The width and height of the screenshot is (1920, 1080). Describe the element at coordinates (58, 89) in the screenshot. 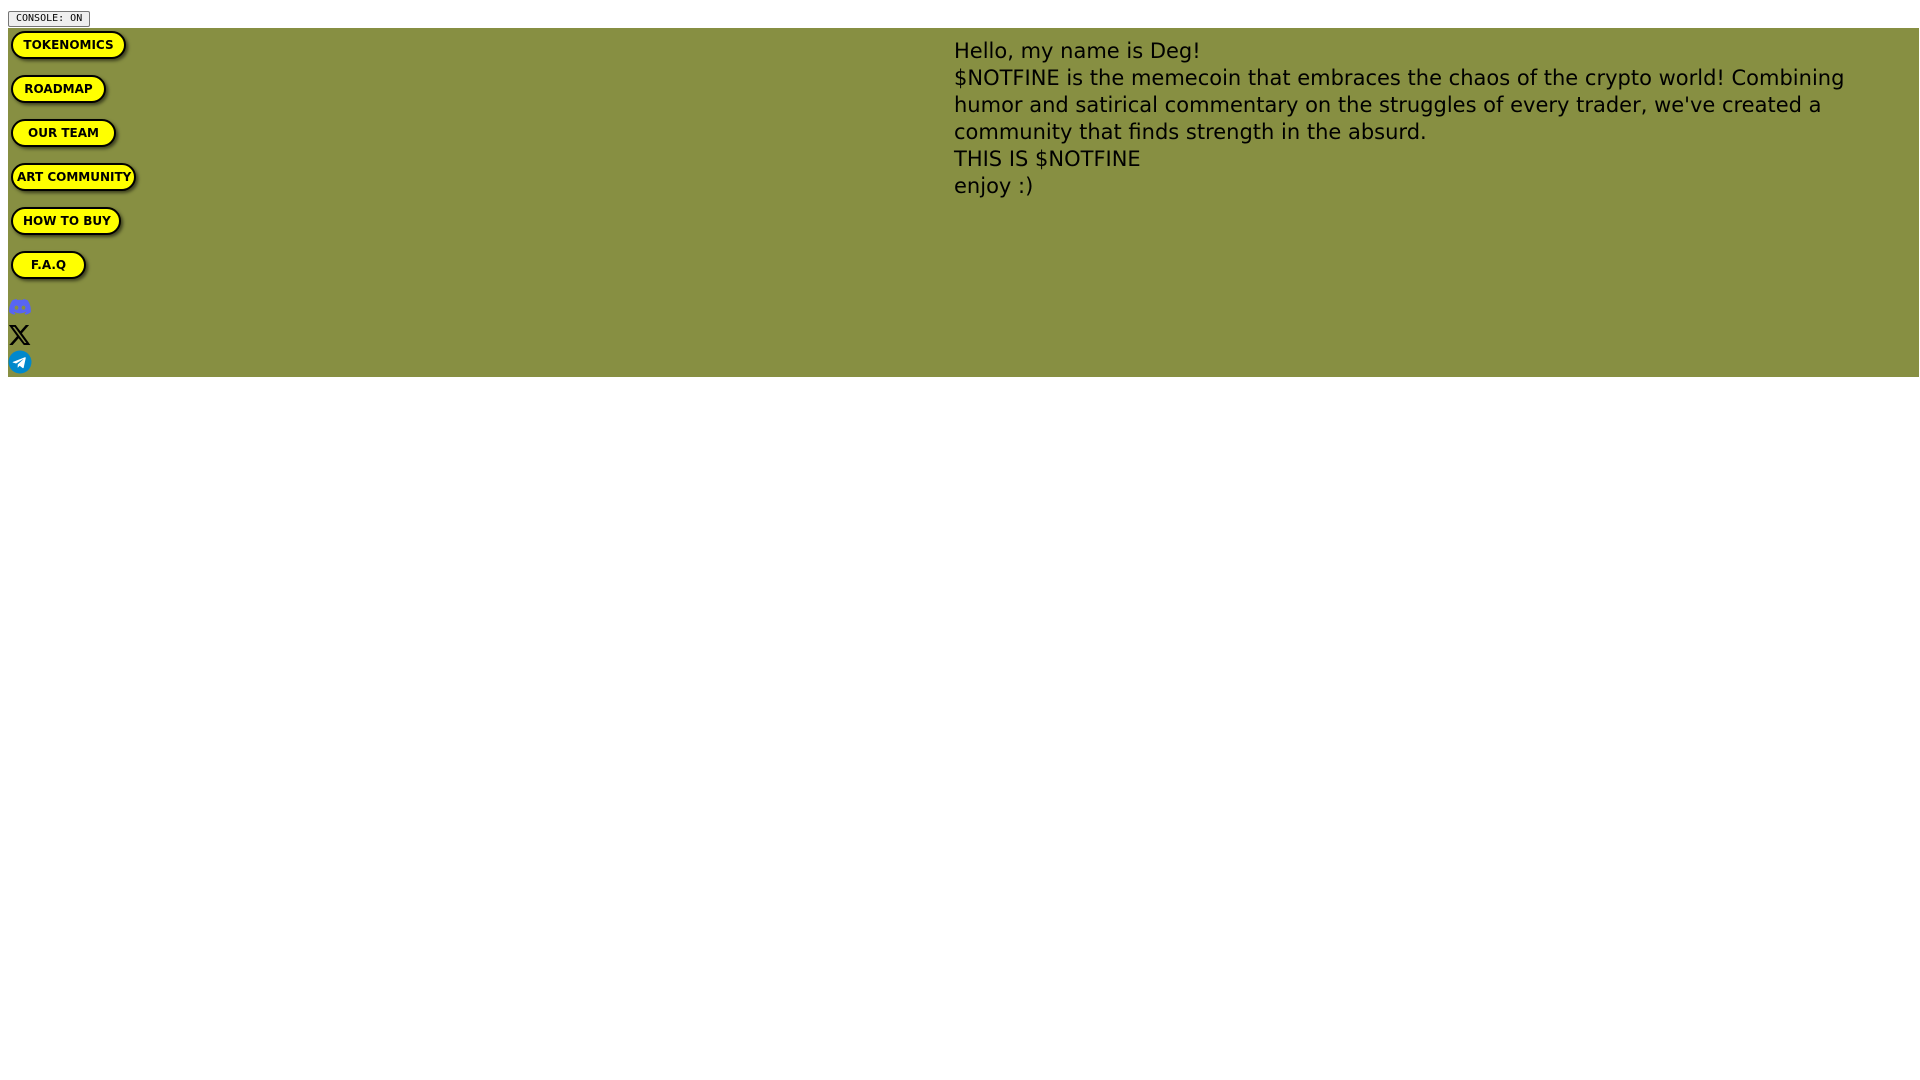

I see `roadmap-button: ROADMAP` at that location.